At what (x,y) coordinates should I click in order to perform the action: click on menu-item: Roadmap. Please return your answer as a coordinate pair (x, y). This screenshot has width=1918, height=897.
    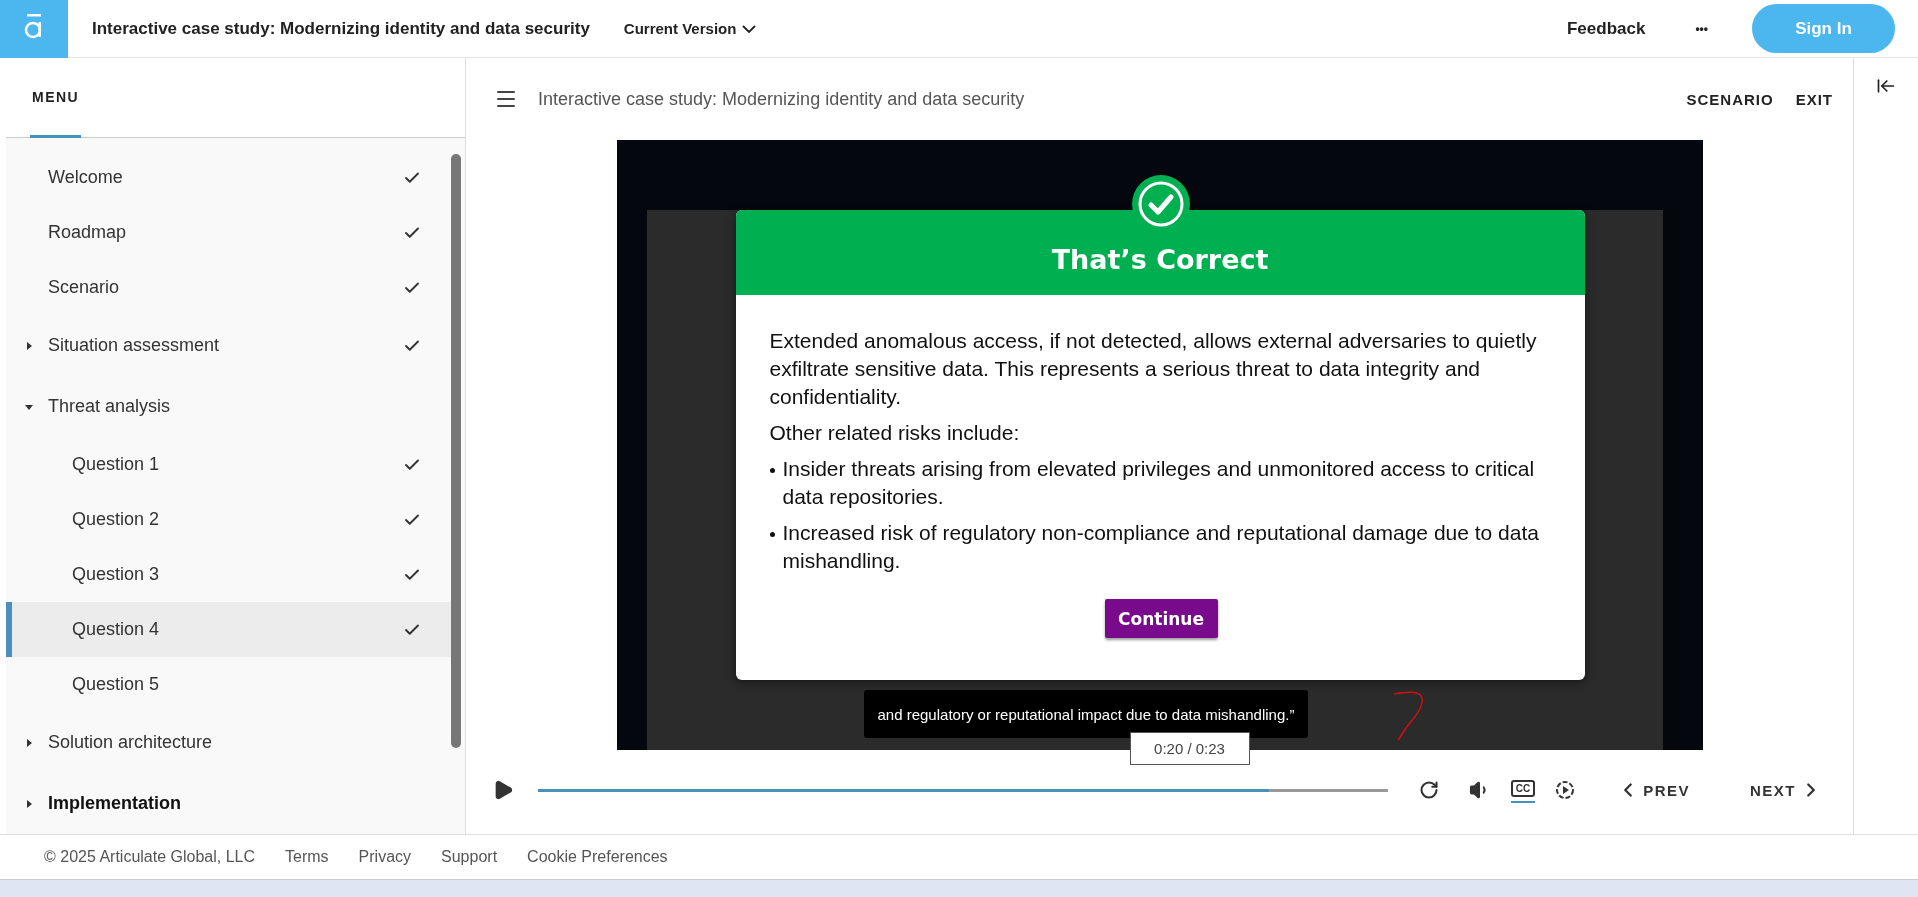
    Looking at the image, I should click on (228, 232).